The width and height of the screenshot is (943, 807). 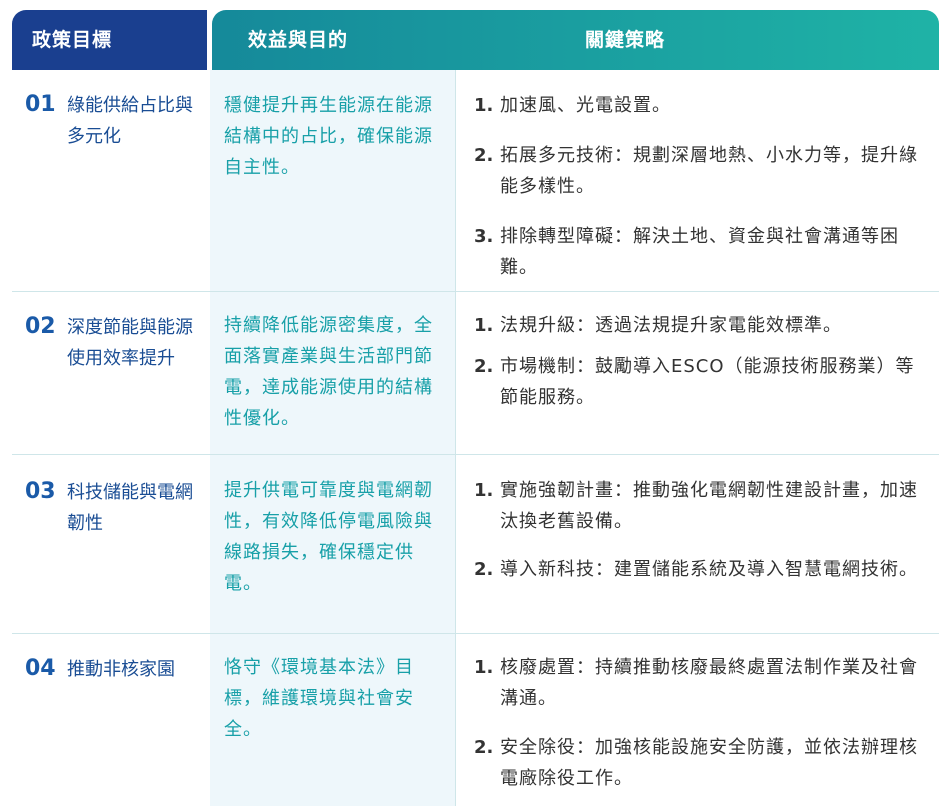 What do you see at coordinates (130, 343) in the screenshot?
I see `goal-text: 深度節能與能源使用效率提升` at bounding box center [130, 343].